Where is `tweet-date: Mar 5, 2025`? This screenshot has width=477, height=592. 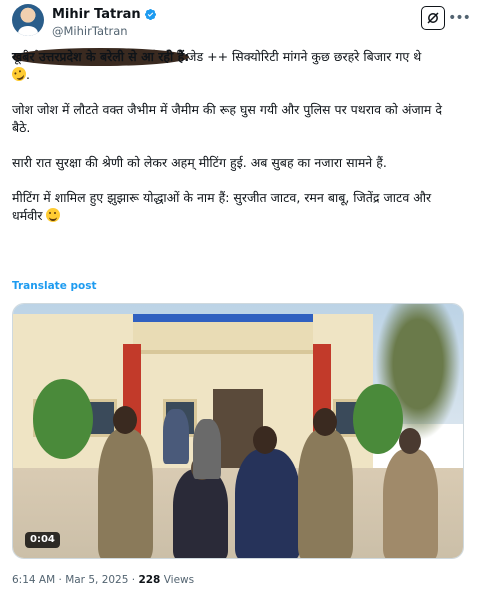 tweet-date: Mar 5, 2025 is located at coordinates (96, 580).